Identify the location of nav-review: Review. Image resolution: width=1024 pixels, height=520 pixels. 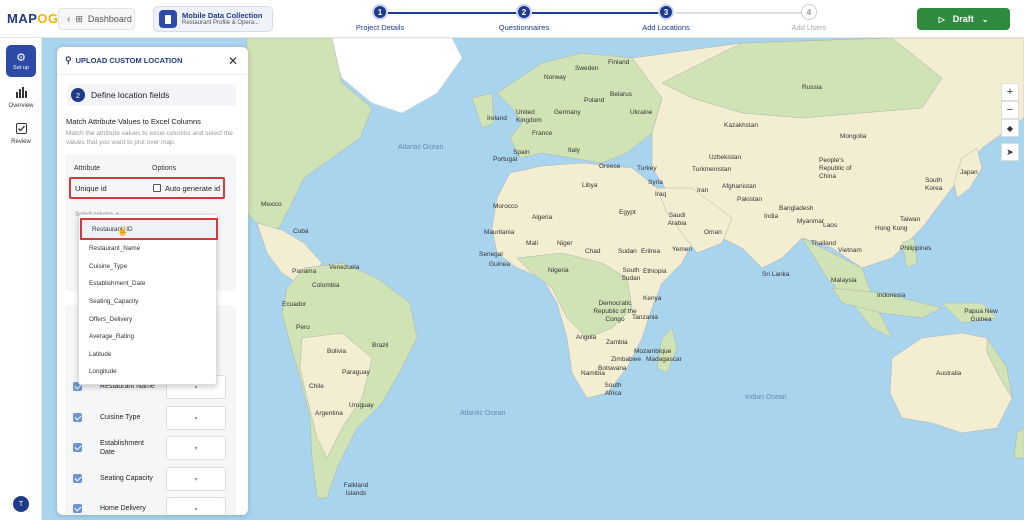
(21, 132).